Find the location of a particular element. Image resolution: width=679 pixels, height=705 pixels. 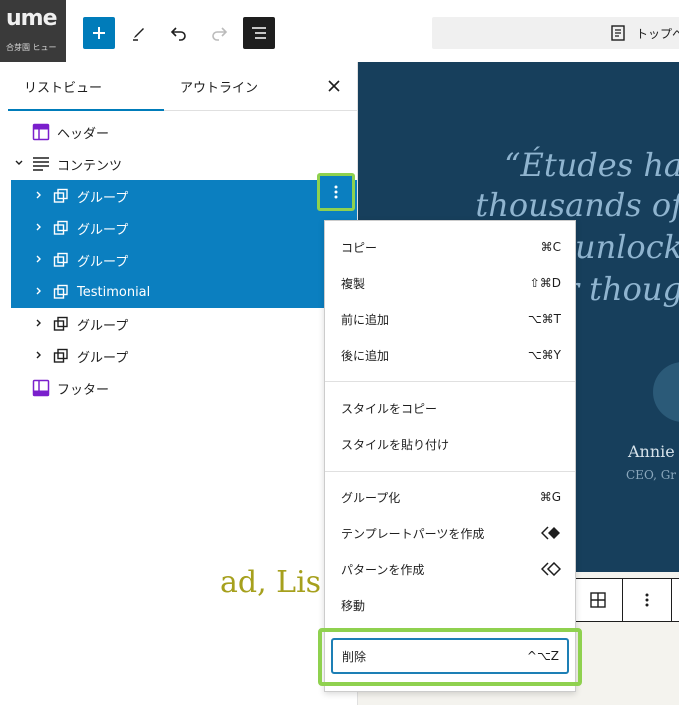

align-button is located at coordinates (598, 600).